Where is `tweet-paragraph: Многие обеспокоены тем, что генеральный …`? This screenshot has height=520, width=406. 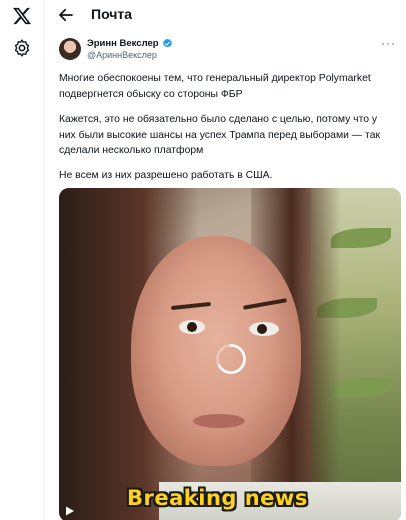
tweet-paragraph: Многие обеспокоены тем, что генеральный … is located at coordinates (215, 86).